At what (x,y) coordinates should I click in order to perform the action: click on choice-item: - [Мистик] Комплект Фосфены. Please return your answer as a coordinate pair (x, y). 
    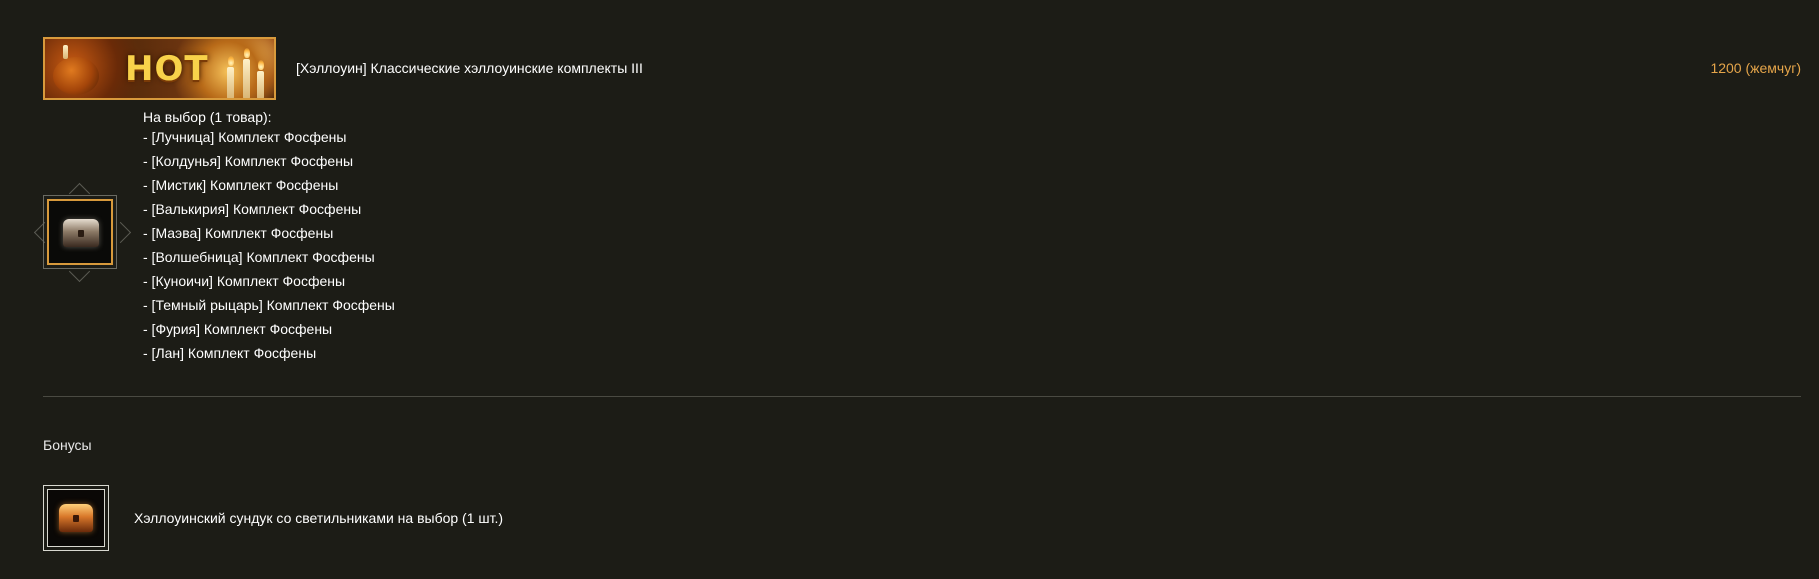
    Looking at the image, I should click on (241, 185).